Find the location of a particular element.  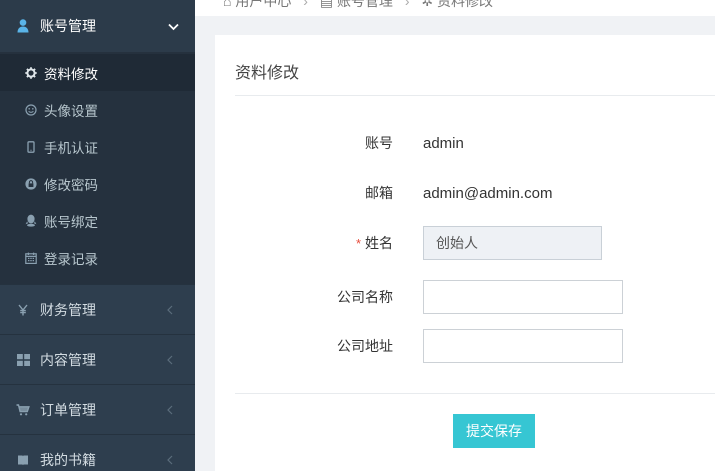

form-divider is located at coordinates (475, 393).